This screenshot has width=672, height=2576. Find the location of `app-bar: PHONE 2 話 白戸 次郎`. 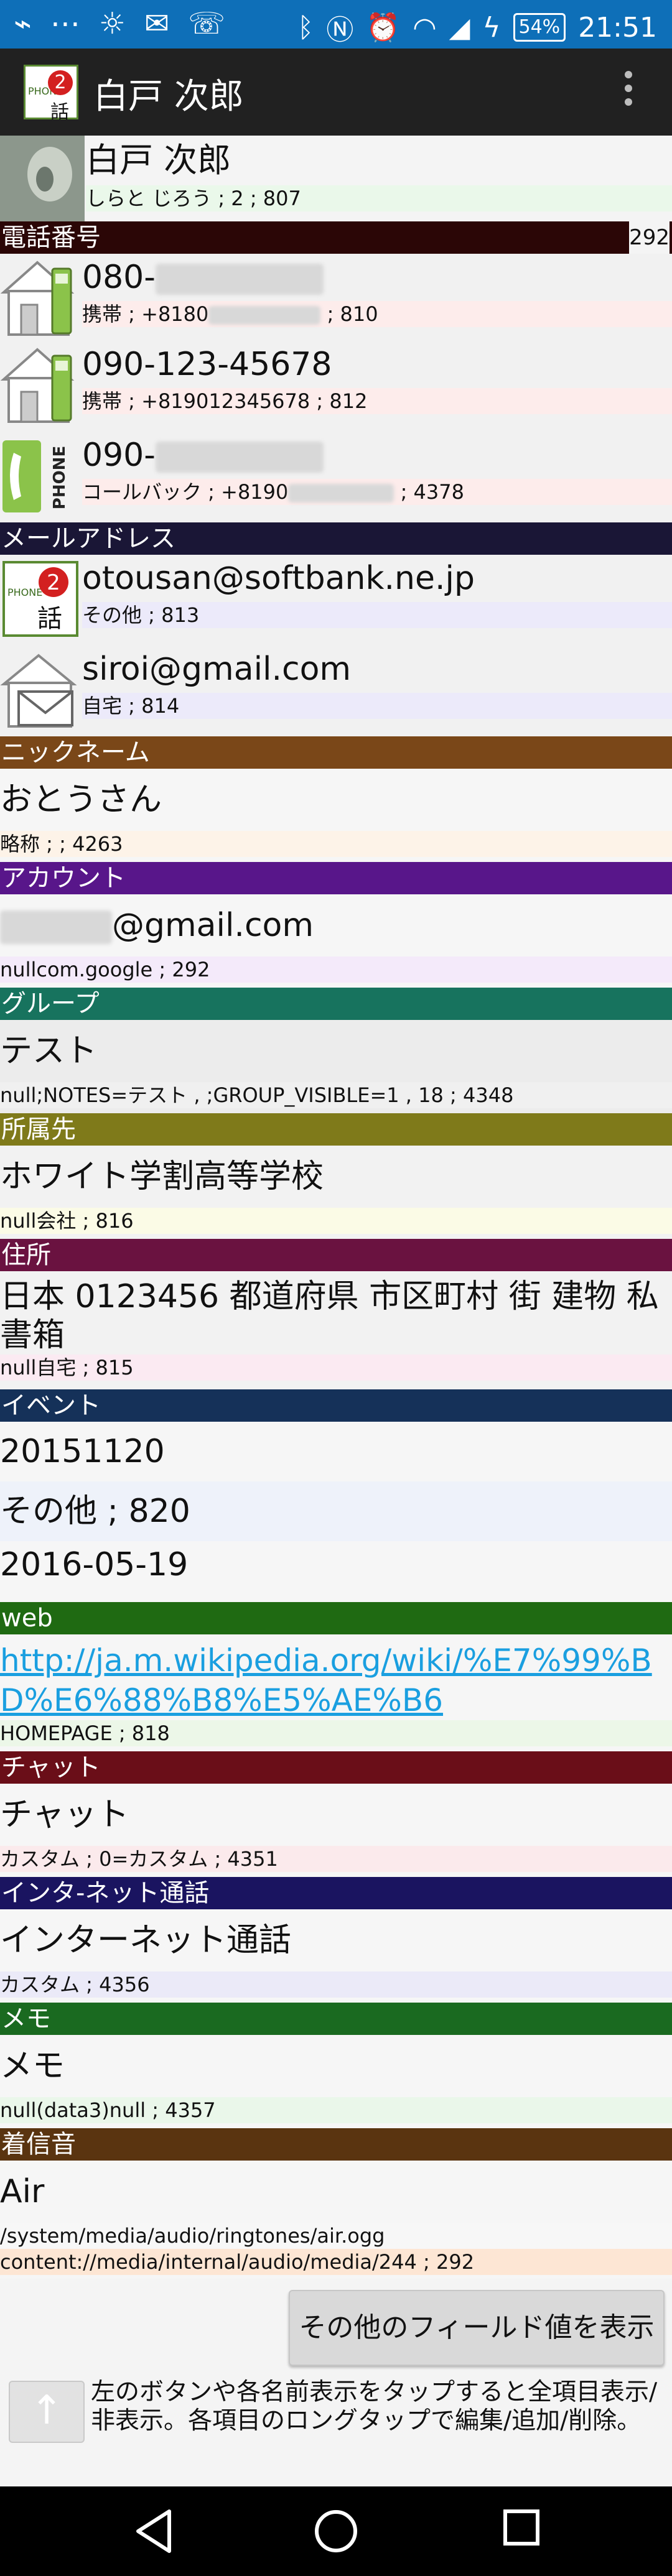

app-bar: PHONE 2 話 白戸 次郎 is located at coordinates (336, 93).